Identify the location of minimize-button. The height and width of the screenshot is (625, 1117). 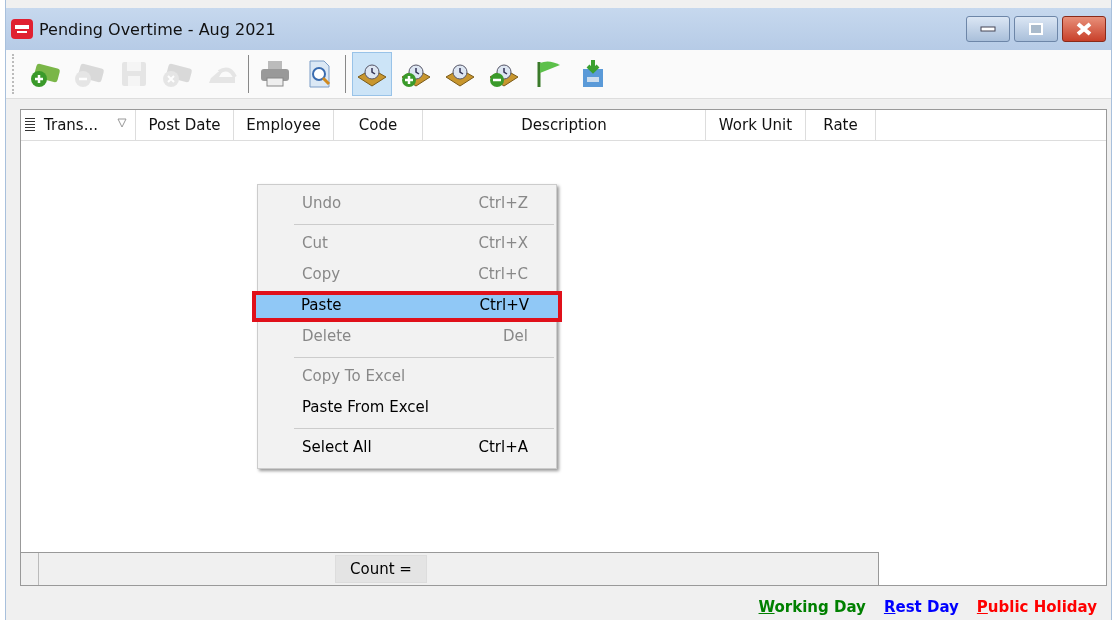
(988, 29).